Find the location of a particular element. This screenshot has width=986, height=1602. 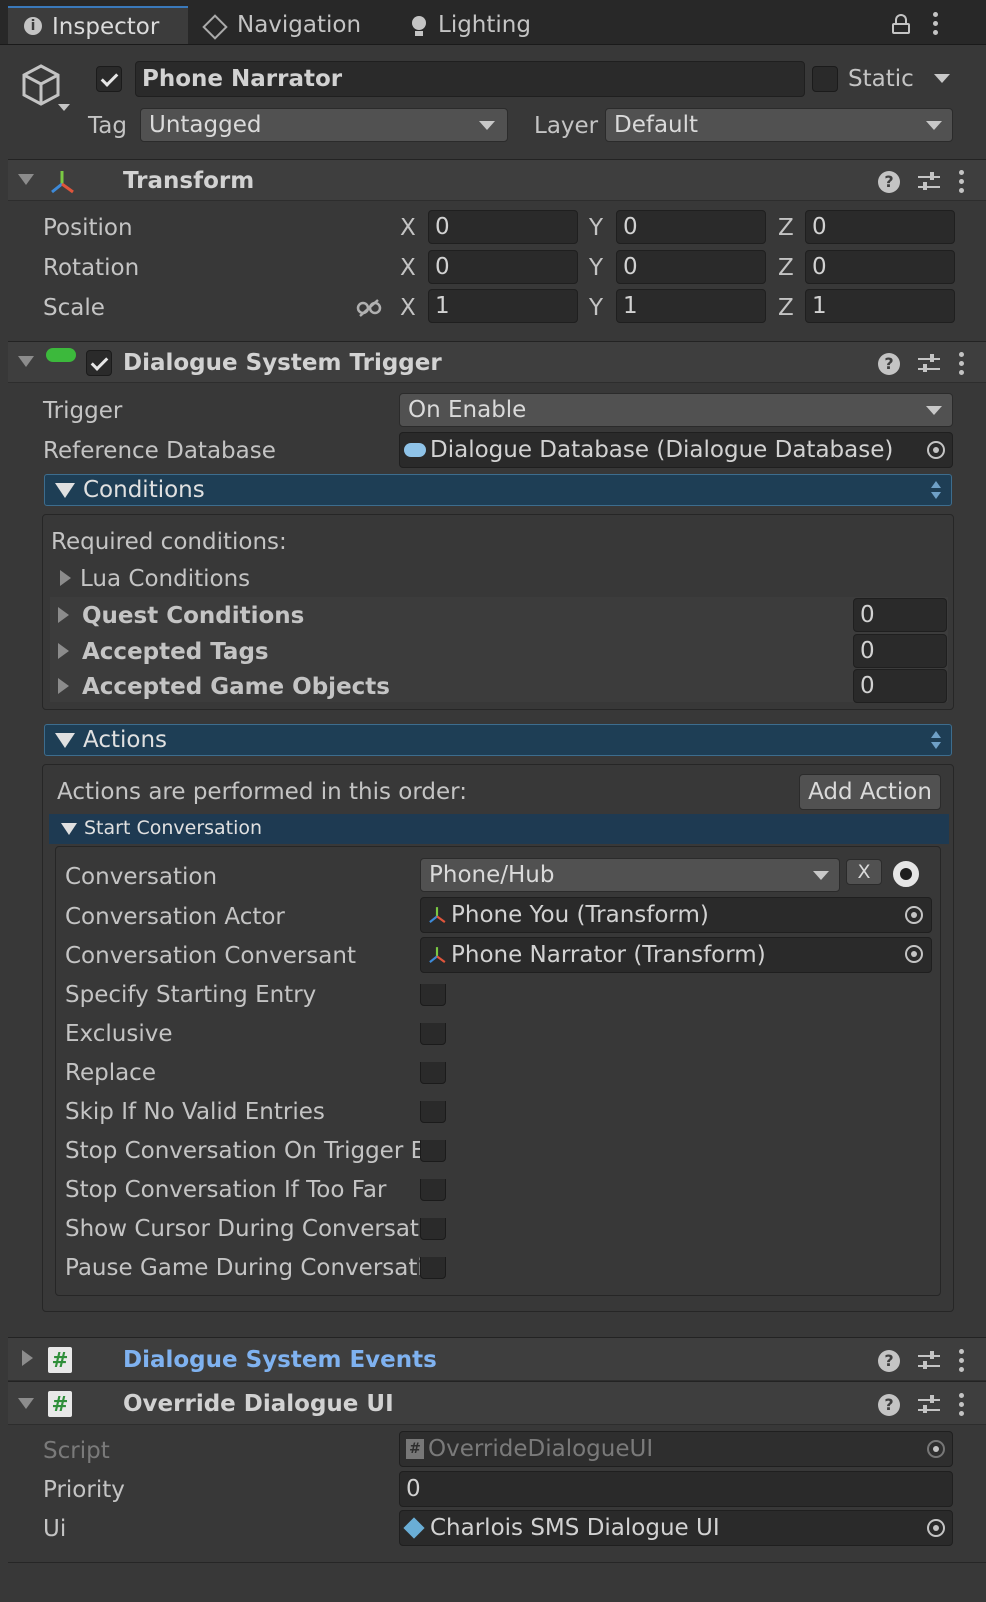

tag-dropdown: Untagged is located at coordinates (324, 125).